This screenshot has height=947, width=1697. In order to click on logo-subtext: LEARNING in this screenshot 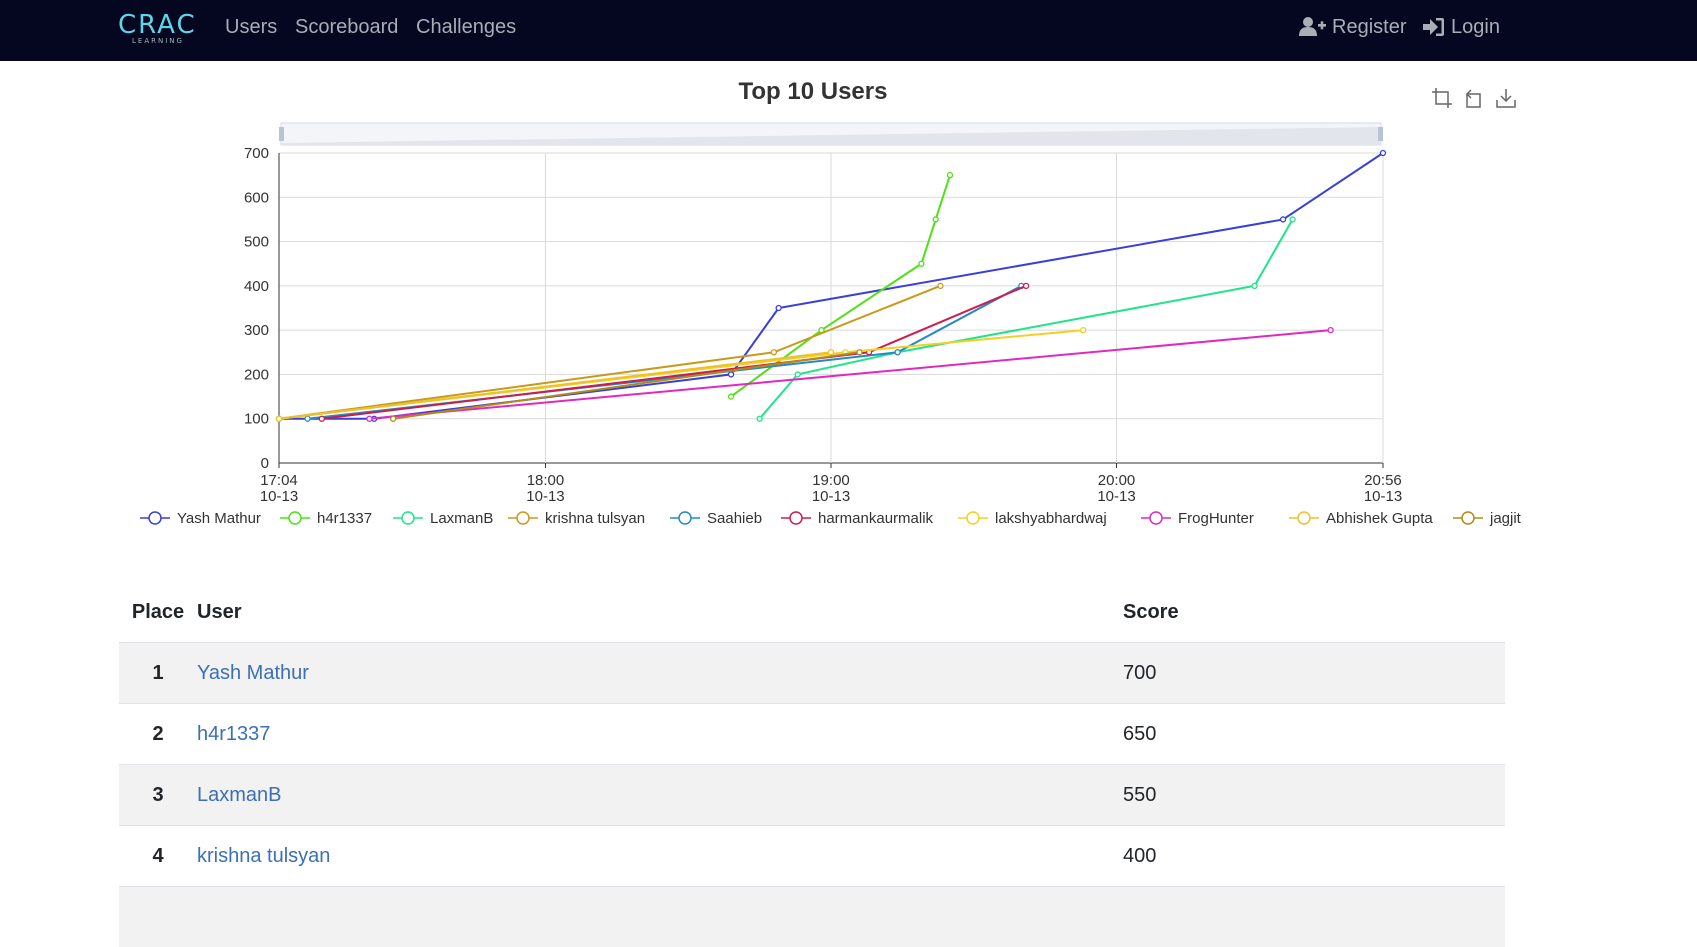, I will do `click(158, 41)`.